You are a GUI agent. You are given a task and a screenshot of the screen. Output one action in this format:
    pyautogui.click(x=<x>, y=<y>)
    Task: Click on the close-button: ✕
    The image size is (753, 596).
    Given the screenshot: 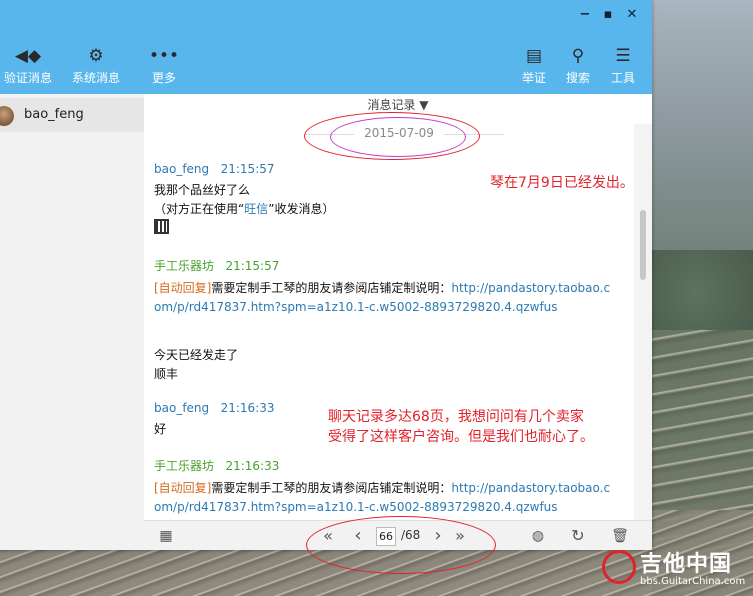 What is the action you would take?
    pyautogui.click(x=632, y=15)
    